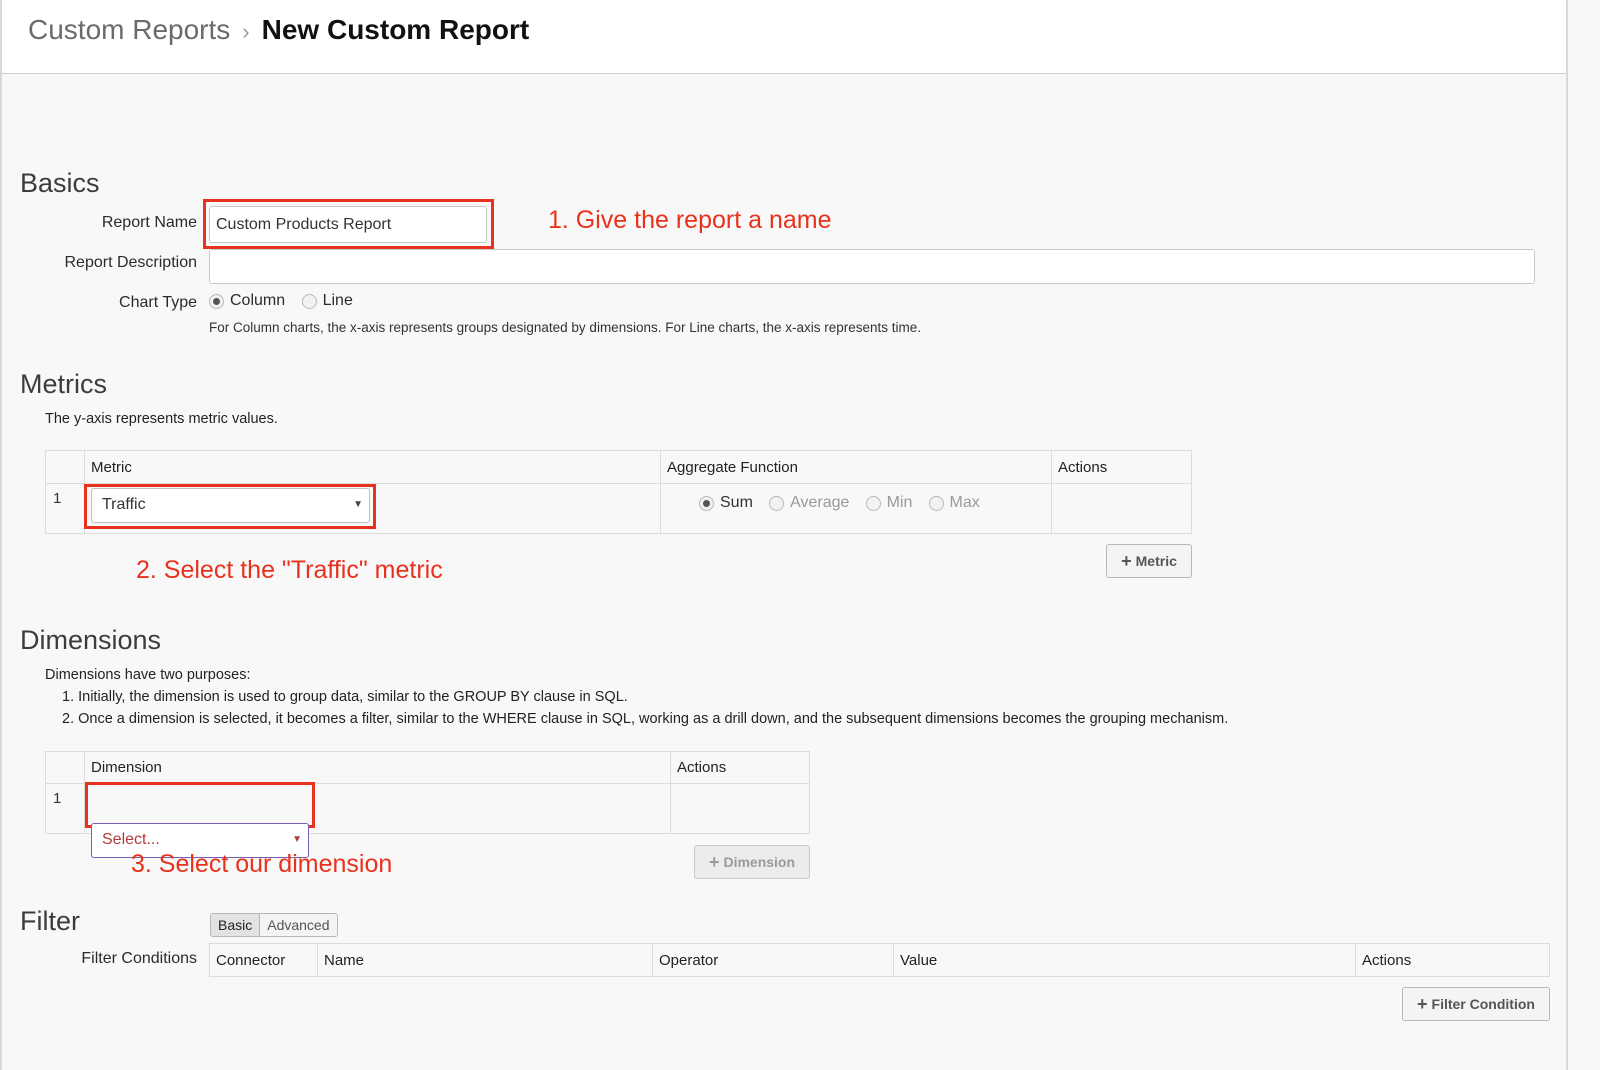  I want to click on dimensions-intro: Dimensions have two purposes:, so click(148, 675).